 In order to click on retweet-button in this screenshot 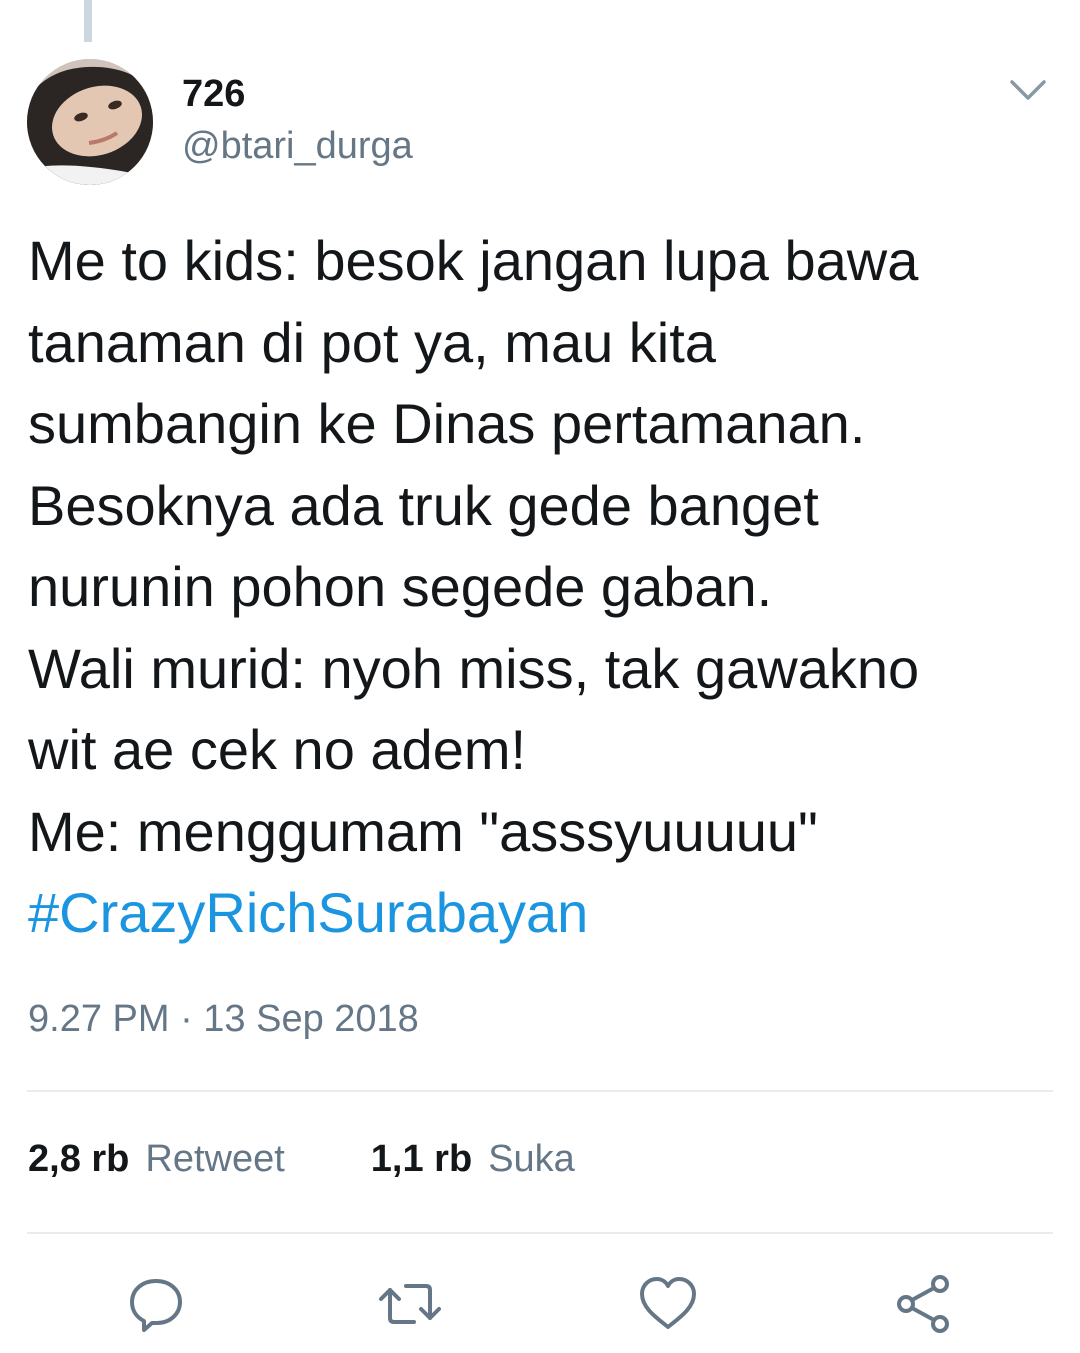, I will do `click(410, 1304)`.